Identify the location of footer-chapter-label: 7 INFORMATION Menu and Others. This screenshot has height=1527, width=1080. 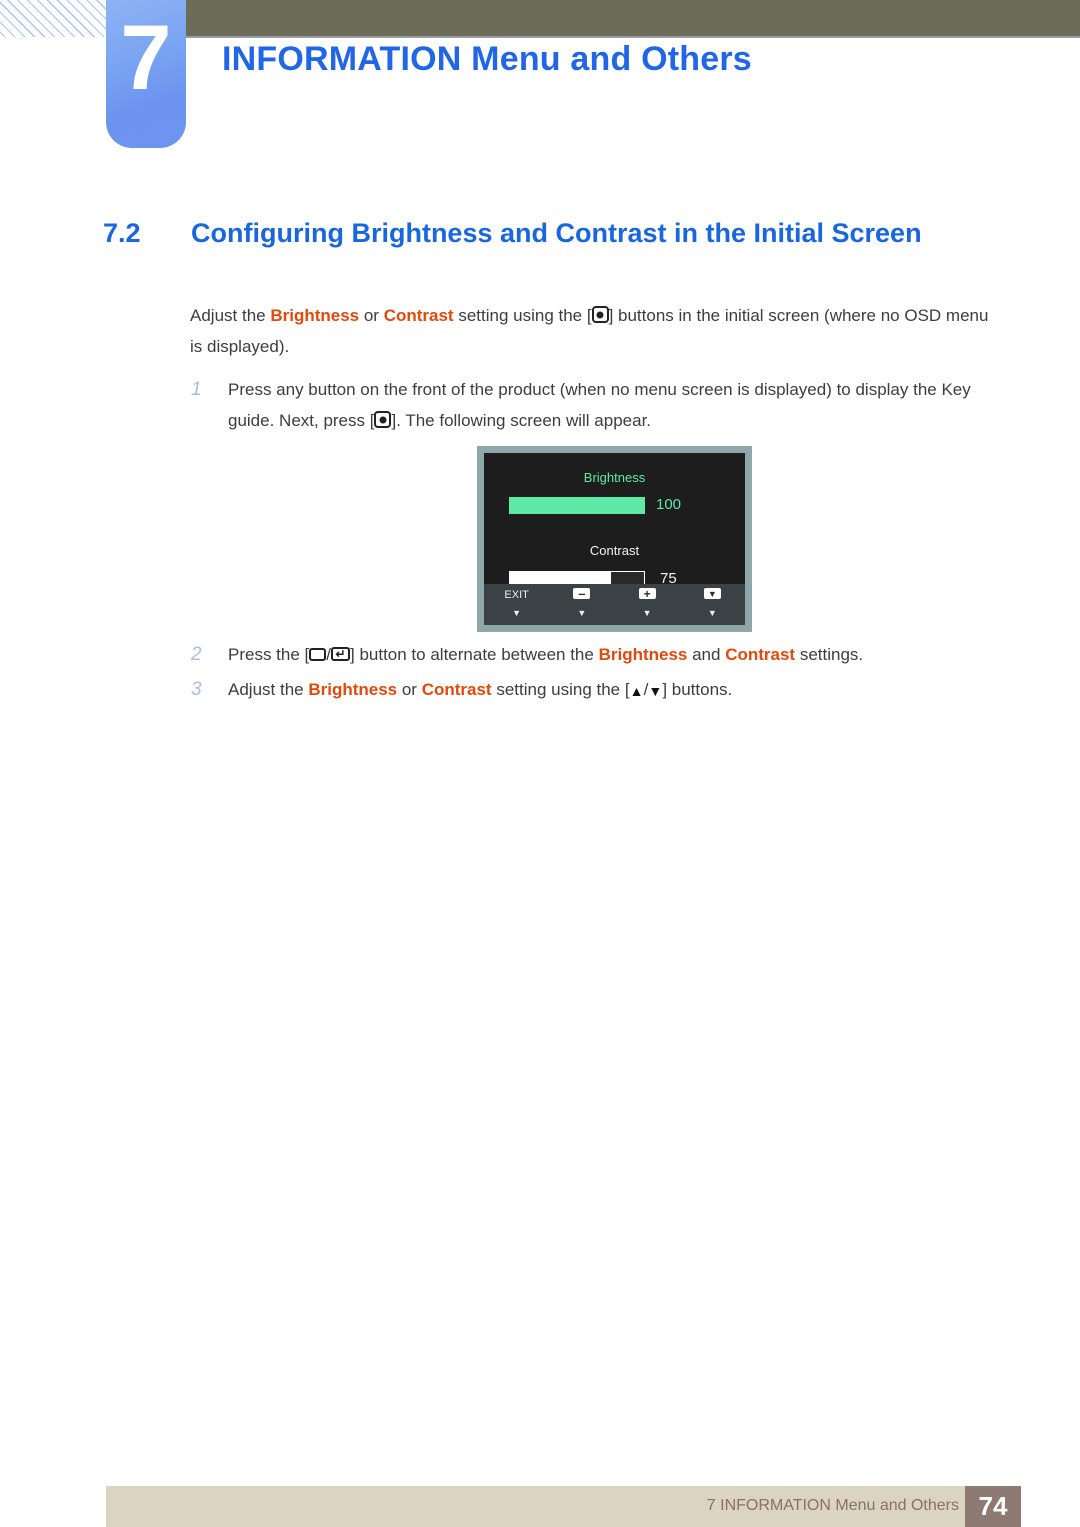
(832, 1505).